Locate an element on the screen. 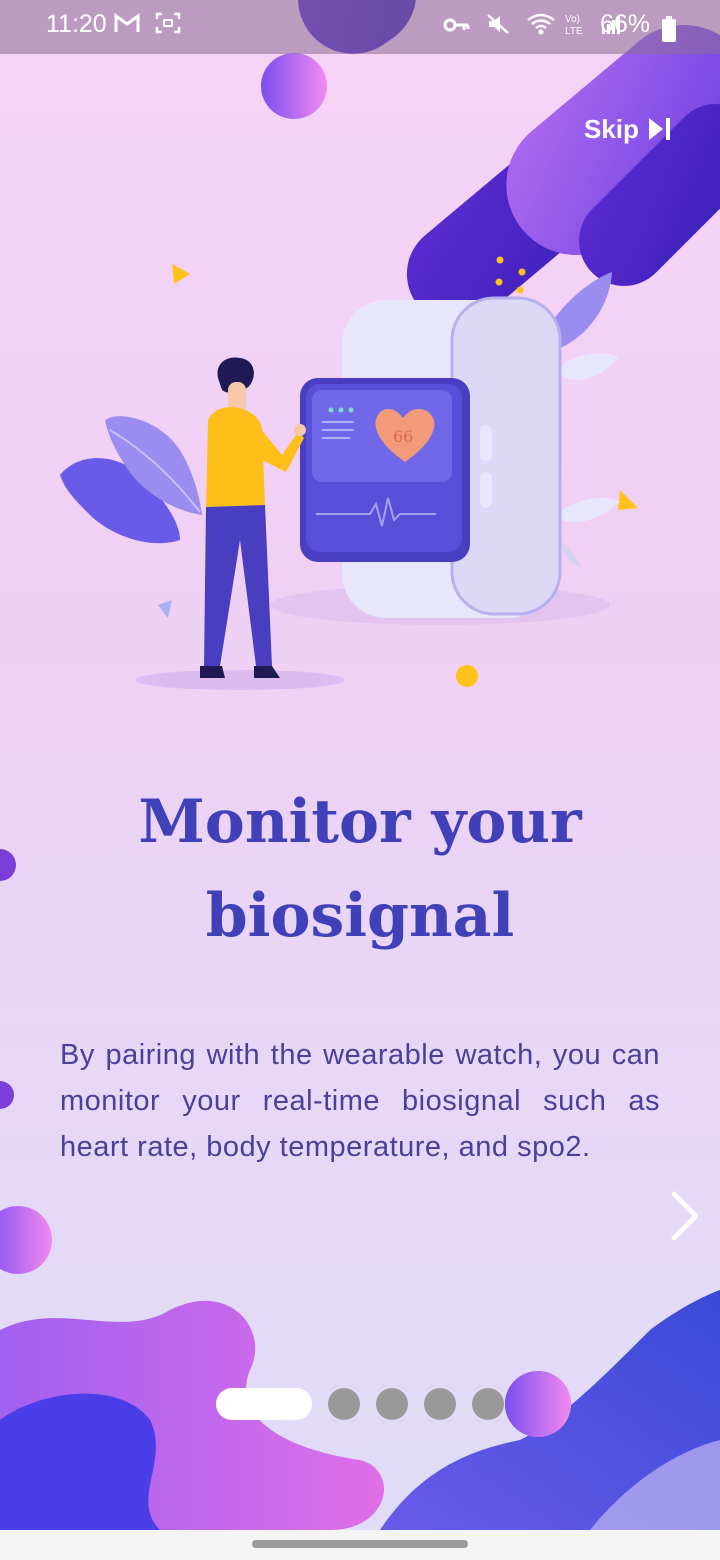 This screenshot has width=720, height=1560. skip-next-icon is located at coordinates (659, 129).